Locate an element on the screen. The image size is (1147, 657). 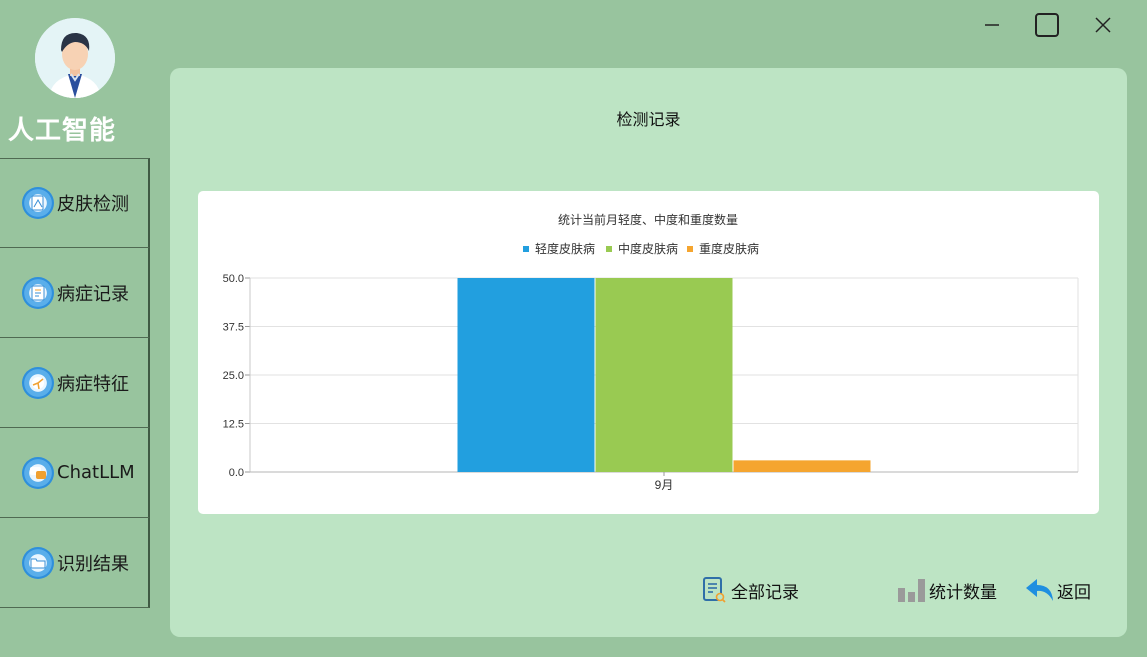
maximize-icon is located at coordinates (1047, 25).